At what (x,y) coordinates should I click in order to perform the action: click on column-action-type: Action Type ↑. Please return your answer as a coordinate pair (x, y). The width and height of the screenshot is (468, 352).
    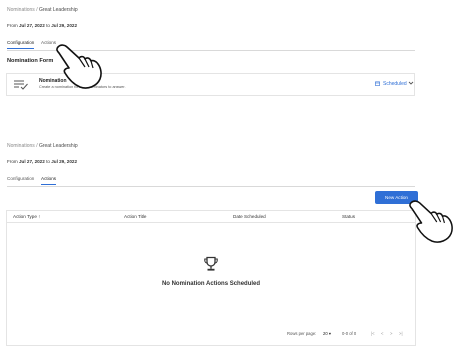
    Looking at the image, I should click on (27, 216).